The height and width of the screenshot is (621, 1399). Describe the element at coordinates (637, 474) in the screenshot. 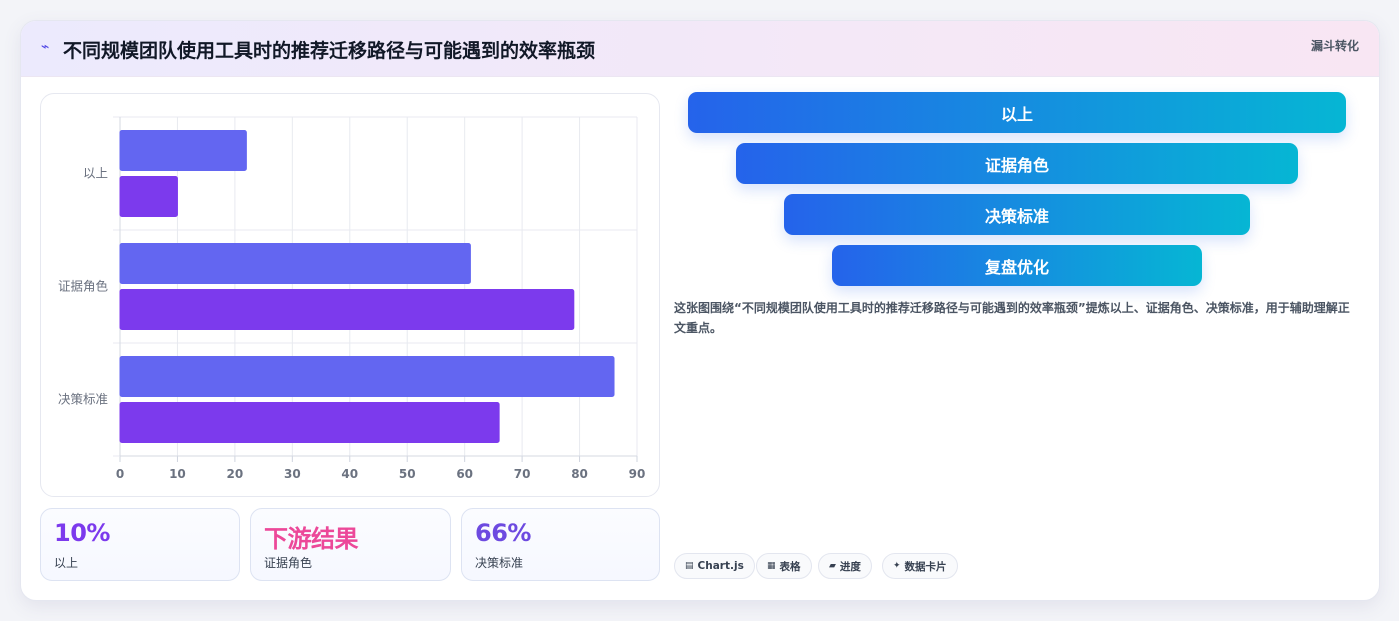

I see `x-tick-label: 90` at that location.